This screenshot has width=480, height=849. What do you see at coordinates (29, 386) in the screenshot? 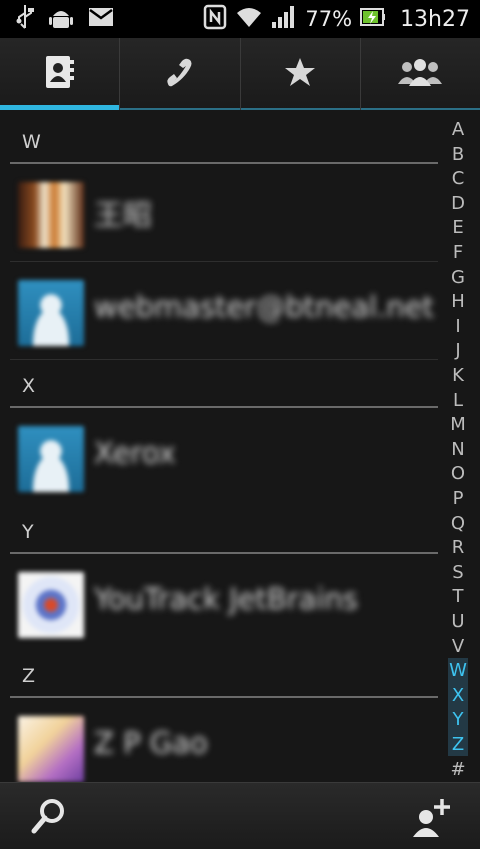
I see `section-letter: X` at bounding box center [29, 386].